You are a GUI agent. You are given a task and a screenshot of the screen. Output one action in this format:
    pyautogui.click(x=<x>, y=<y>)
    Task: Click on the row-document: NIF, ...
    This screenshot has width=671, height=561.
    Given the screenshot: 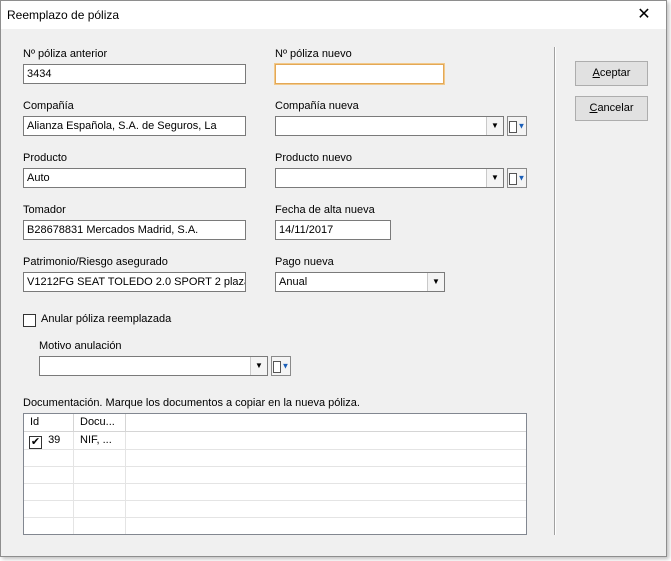 What is the action you would take?
    pyautogui.click(x=100, y=440)
    